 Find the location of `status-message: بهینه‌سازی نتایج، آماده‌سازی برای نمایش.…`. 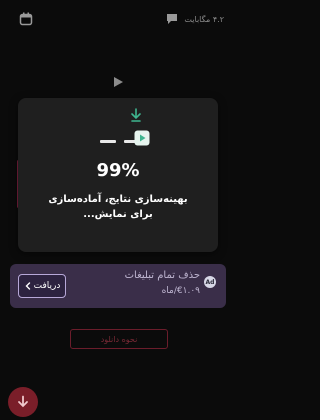

status-message: بهینه‌سازی نتایج، آماده‌سازی برای نمایش.… is located at coordinates (118, 207).